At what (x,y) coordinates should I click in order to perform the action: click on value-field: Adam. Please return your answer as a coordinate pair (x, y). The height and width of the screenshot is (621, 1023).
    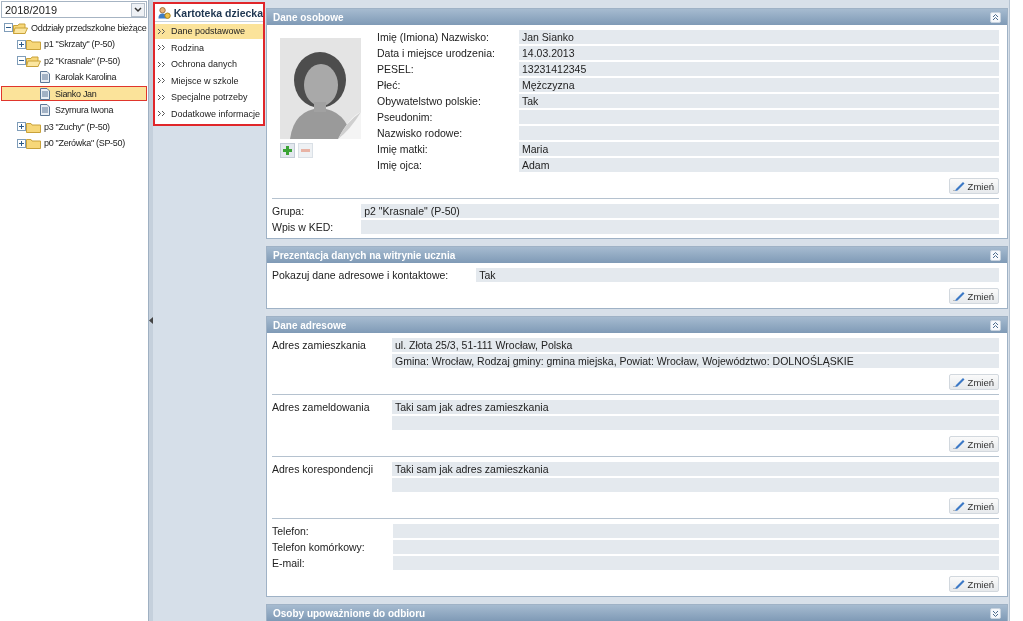
    Looking at the image, I should click on (759, 165).